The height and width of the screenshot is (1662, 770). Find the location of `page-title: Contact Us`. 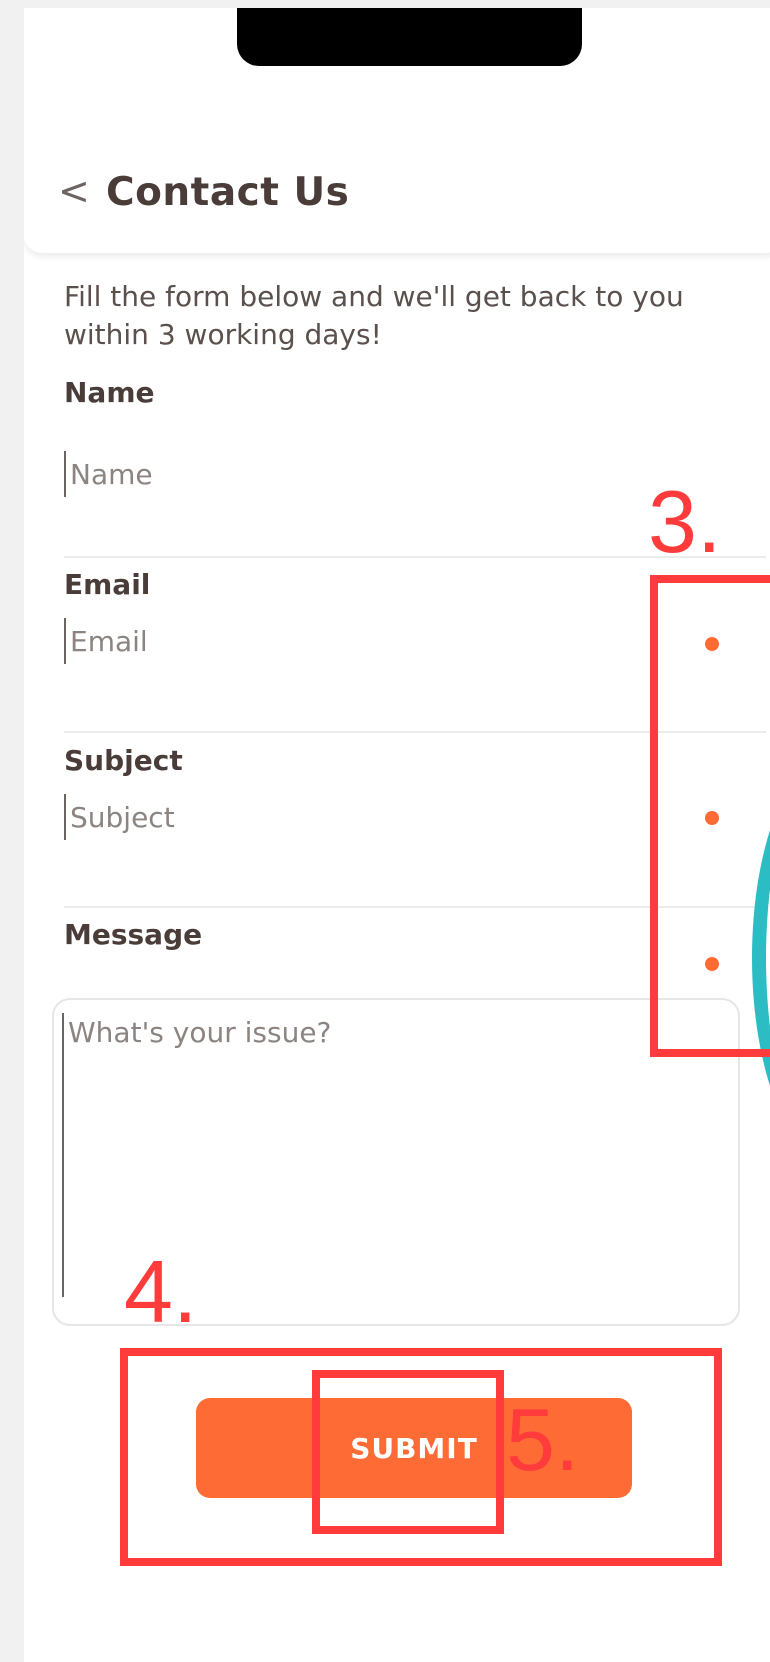

page-title: Contact Us is located at coordinates (228, 192).